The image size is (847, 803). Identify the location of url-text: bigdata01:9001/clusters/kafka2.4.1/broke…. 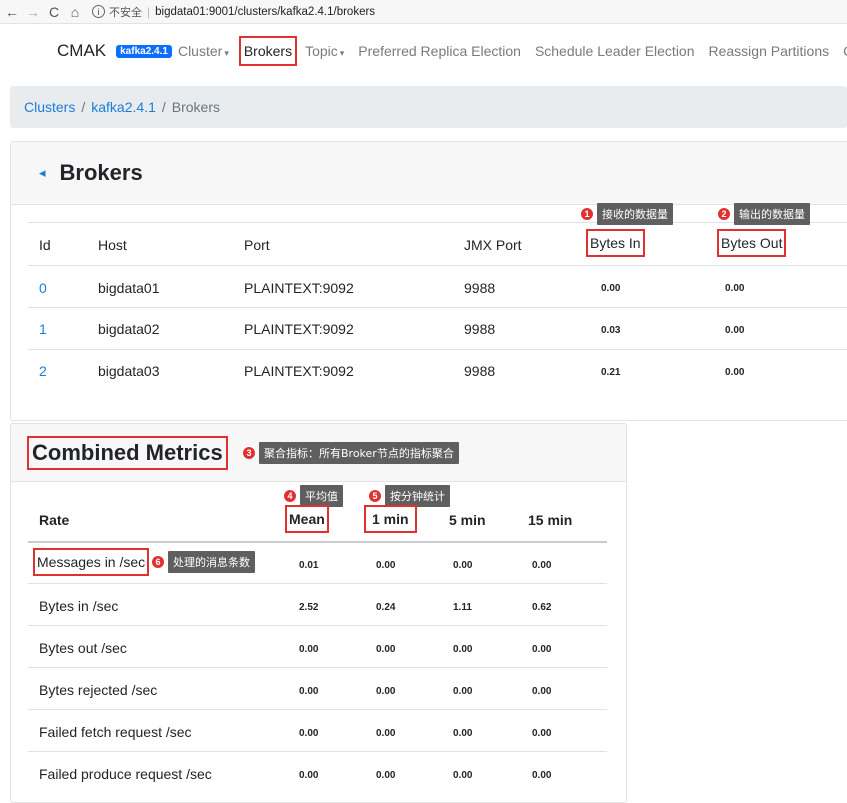
(265, 12).